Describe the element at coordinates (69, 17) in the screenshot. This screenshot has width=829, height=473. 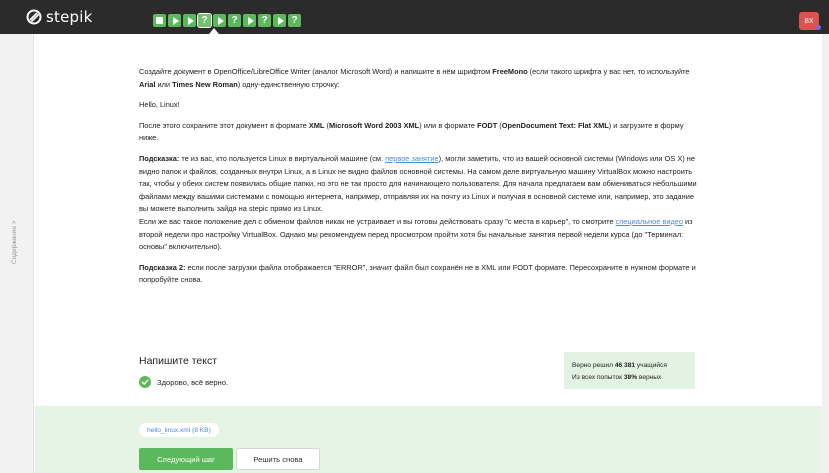
I see `logo-text: stepik` at that location.